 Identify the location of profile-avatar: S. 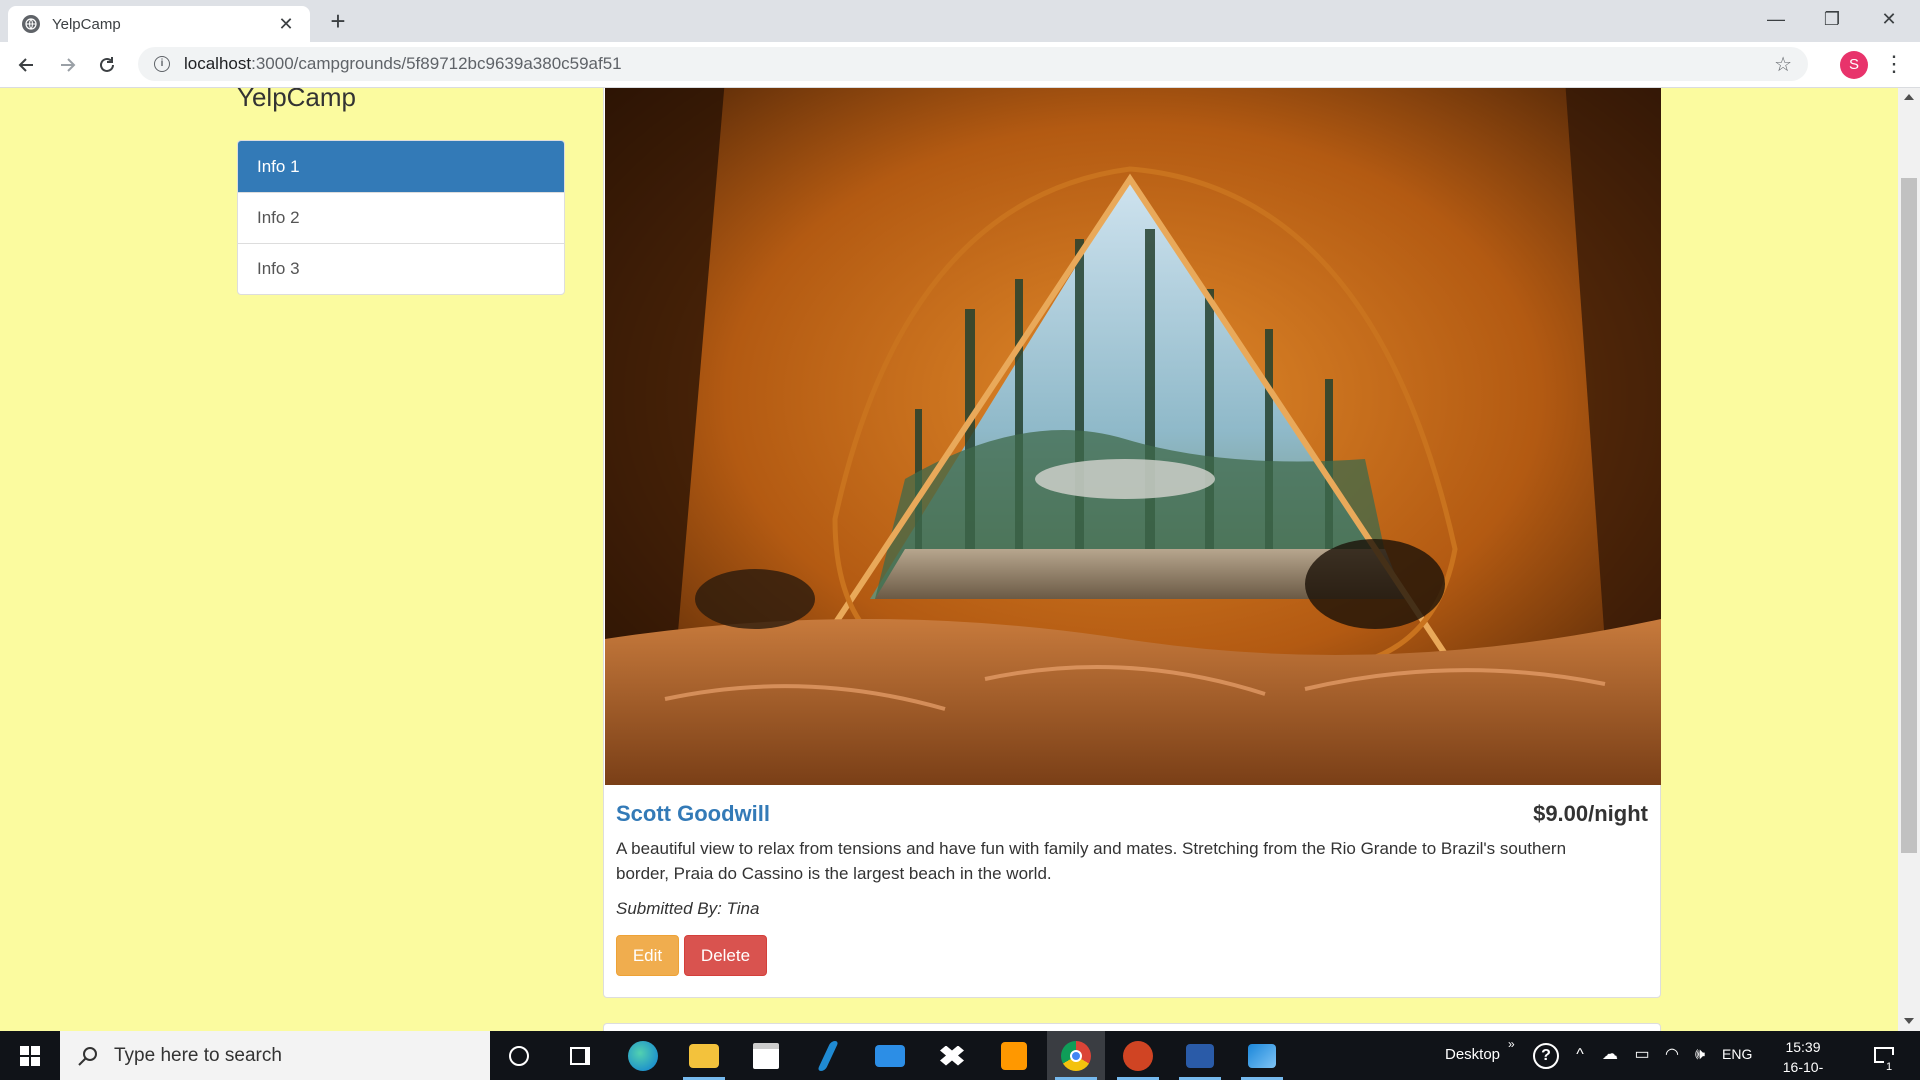
(1854, 65).